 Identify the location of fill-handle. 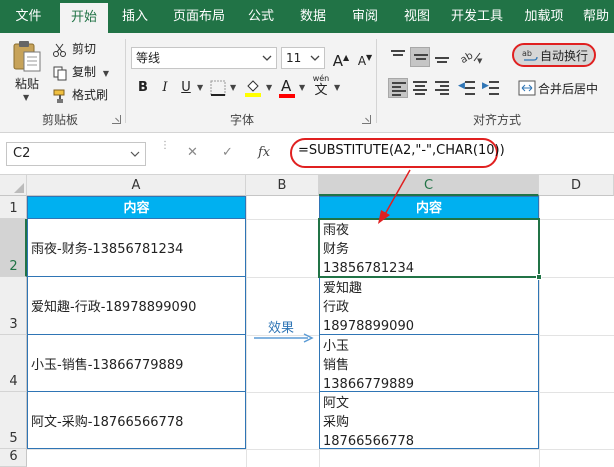
(539, 277).